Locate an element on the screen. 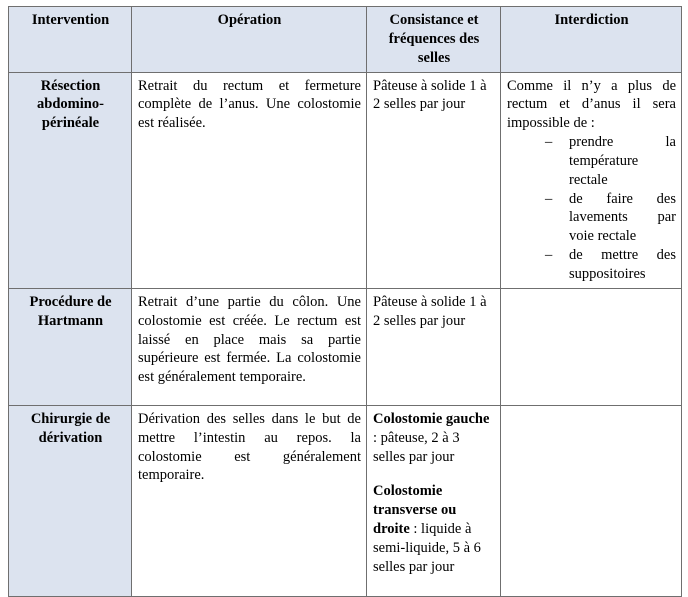 This screenshot has width=688, height=597. list-item: – de mettre des suppositoires is located at coordinates (591, 265).